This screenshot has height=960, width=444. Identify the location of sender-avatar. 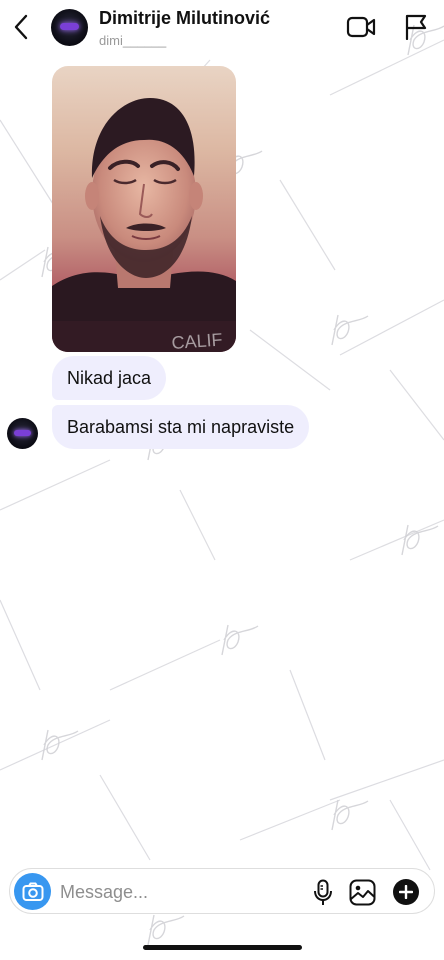
(22, 433).